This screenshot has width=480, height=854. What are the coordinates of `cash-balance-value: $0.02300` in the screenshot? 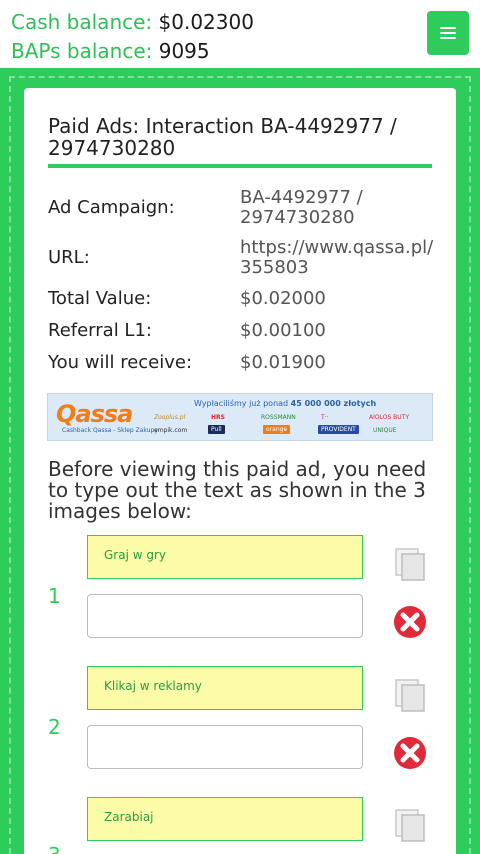 It's located at (206, 22).